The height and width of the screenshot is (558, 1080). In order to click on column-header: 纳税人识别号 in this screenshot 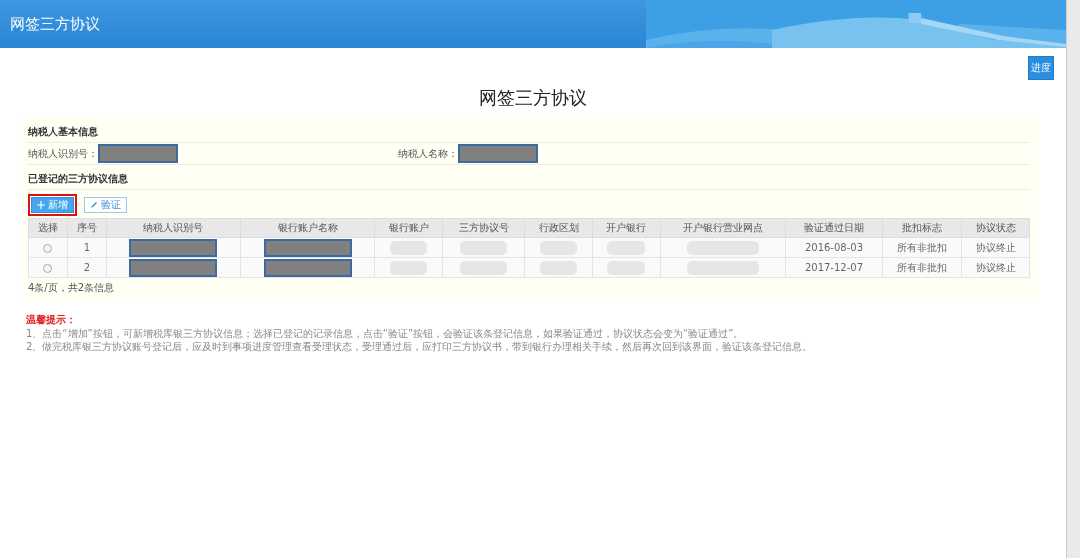, I will do `click(173, 228)`.